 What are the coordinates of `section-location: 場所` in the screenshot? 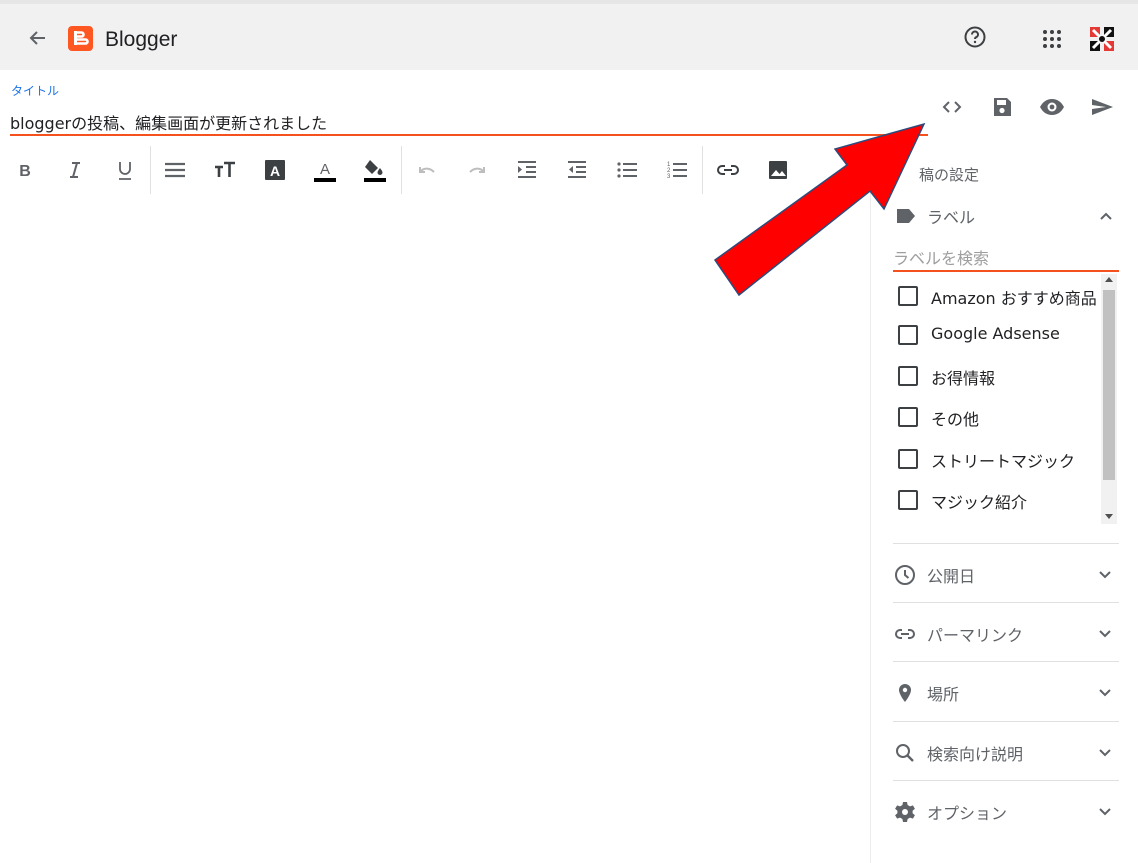 It's located at (1006, 690).